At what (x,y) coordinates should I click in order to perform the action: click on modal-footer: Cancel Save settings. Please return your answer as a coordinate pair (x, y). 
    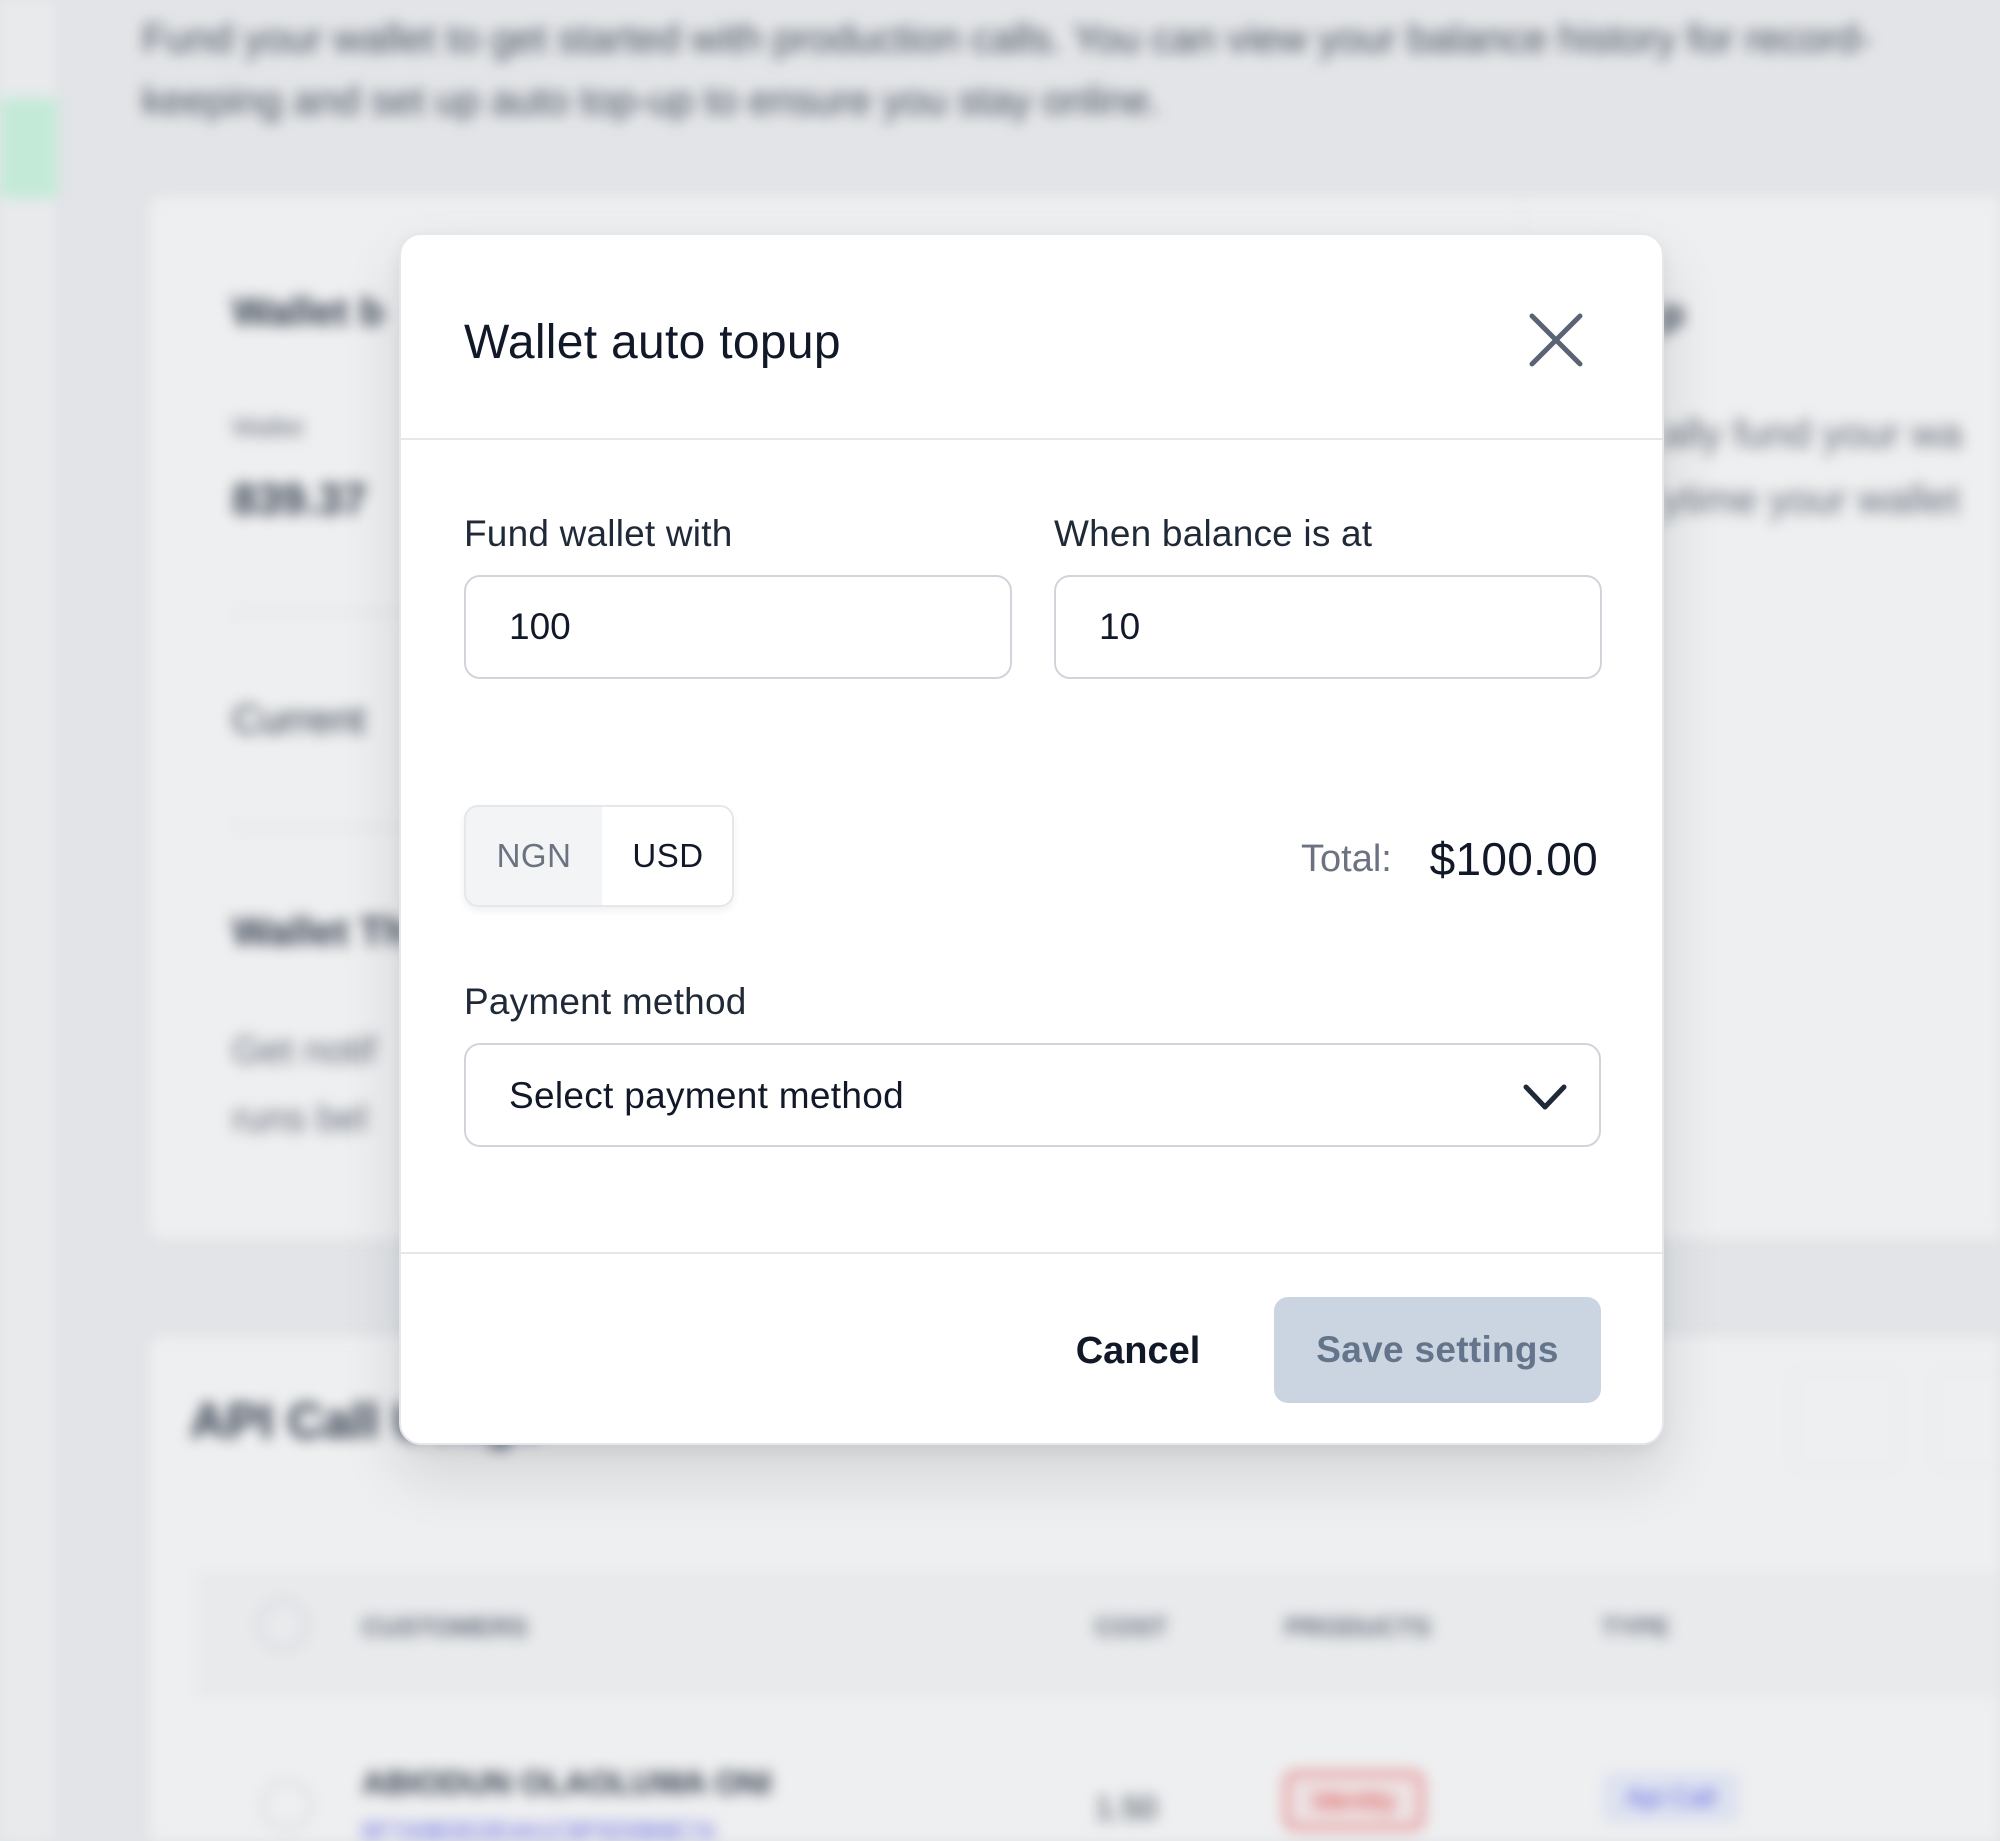
    Looking at the image, I should click on (1031, 1348).